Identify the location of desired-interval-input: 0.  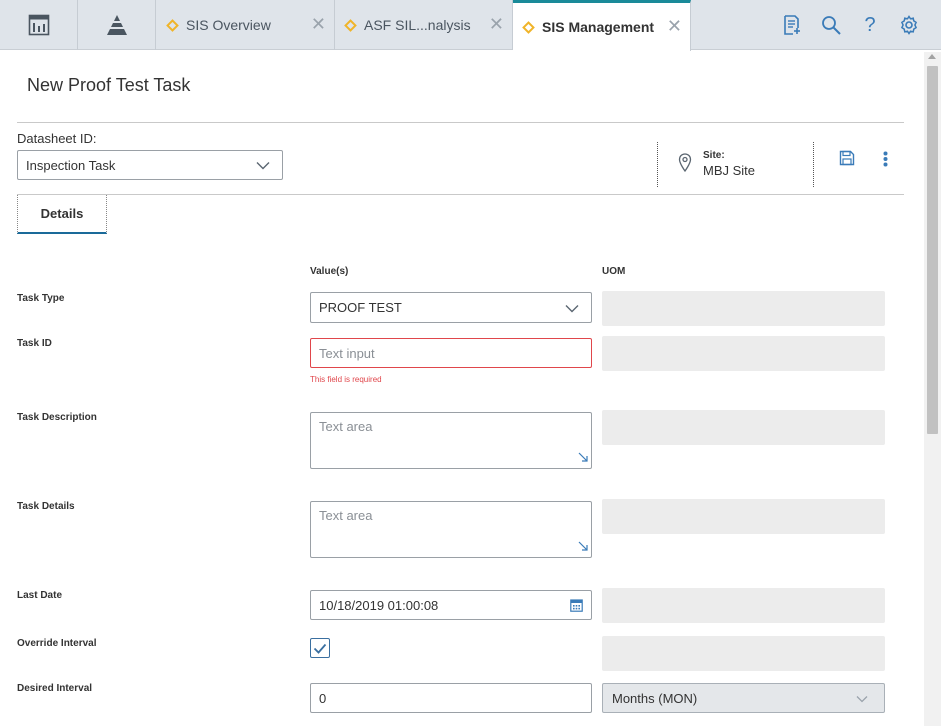
(451, 698).